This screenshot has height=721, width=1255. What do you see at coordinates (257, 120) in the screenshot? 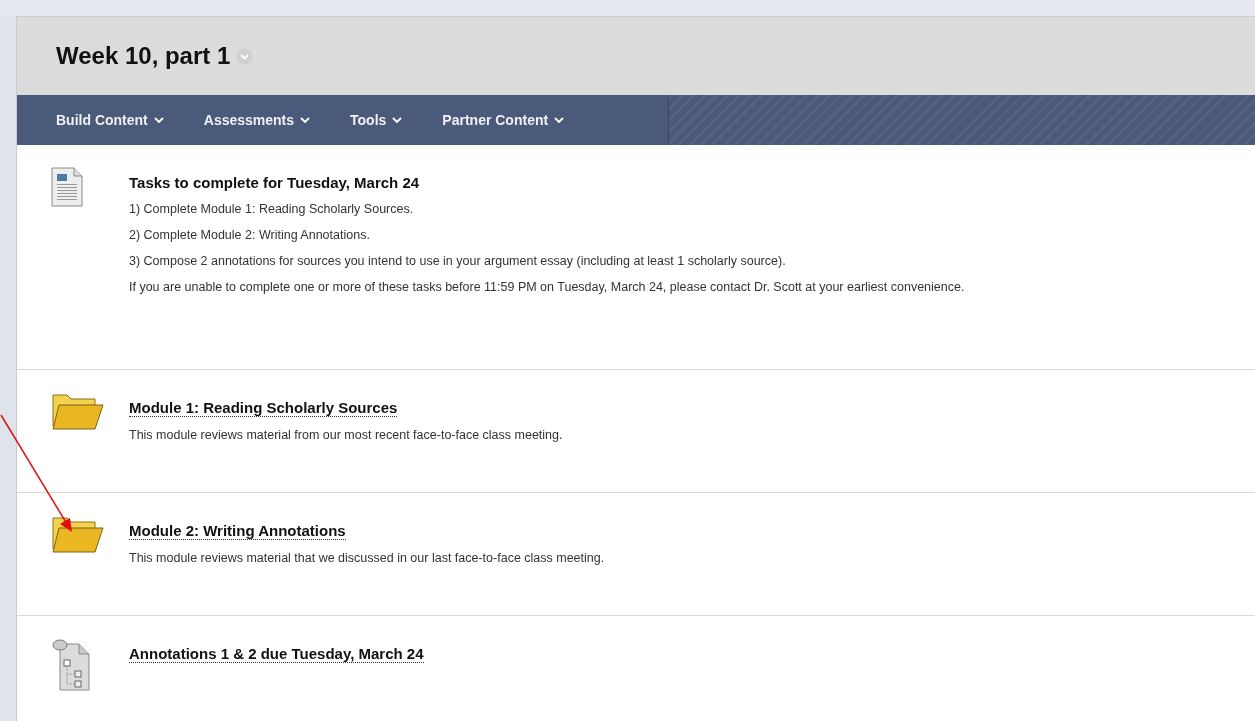
I see `menu-button: Assessments` at bounding box center [257, 120].